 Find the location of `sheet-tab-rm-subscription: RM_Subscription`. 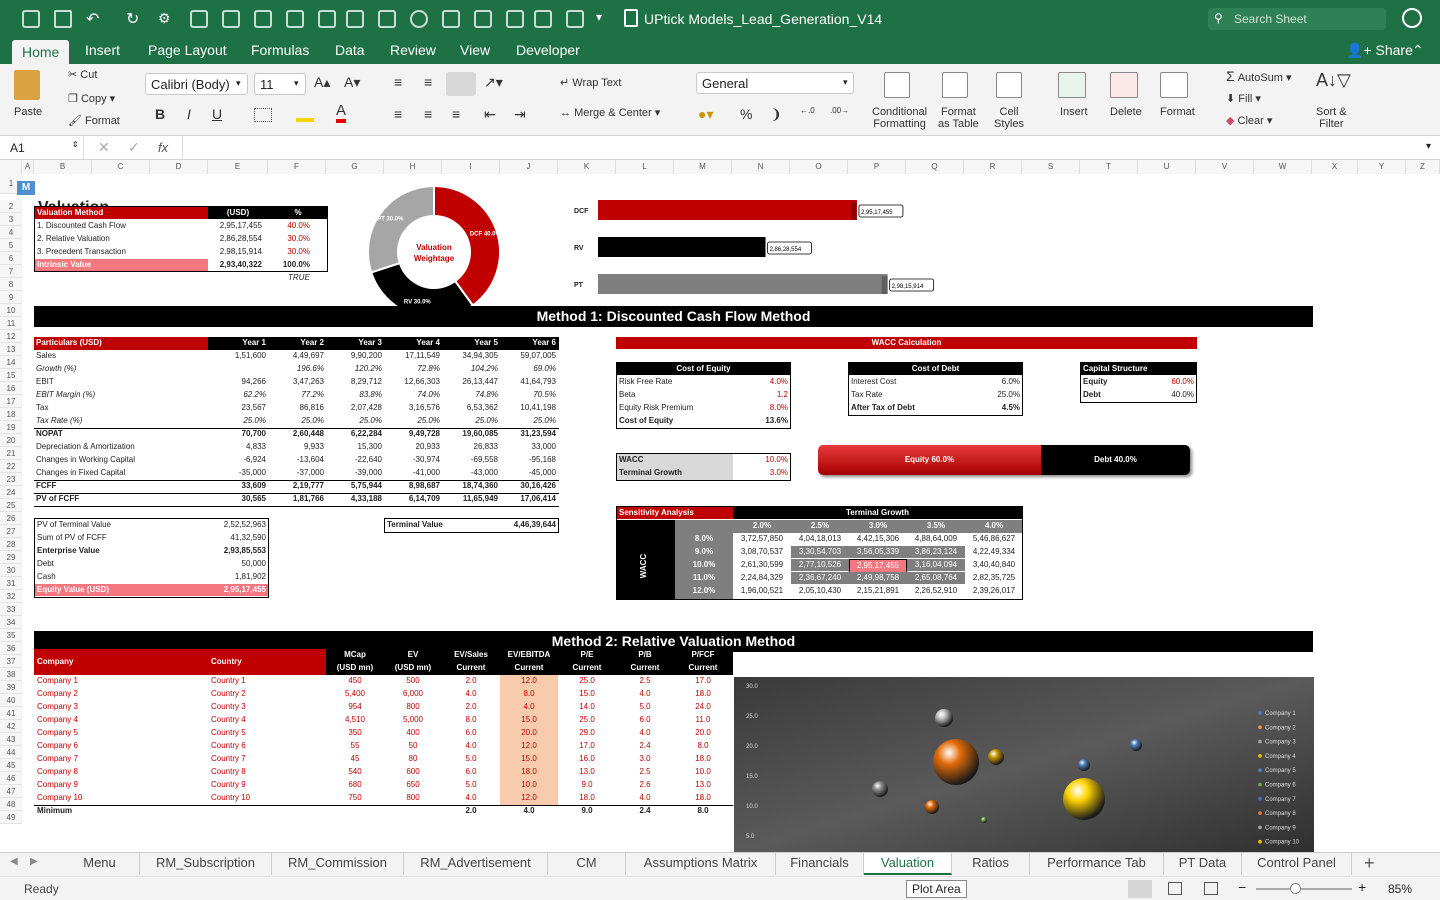

sheet-tab-rm-subscription: RM_Subscription is located at coordinates (206, 864).